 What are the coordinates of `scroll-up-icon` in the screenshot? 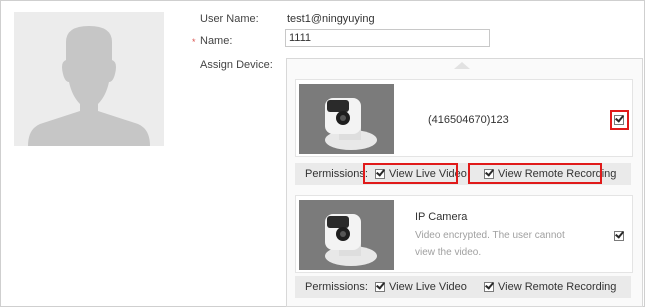 It's located at (462, 65).